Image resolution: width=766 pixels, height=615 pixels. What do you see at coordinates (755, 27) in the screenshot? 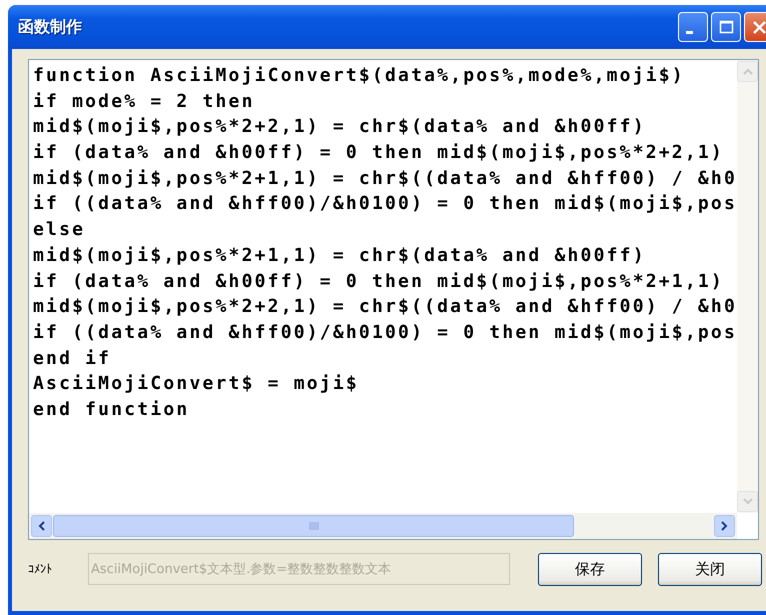
I see `close-button` at bounding box center [755, 27].